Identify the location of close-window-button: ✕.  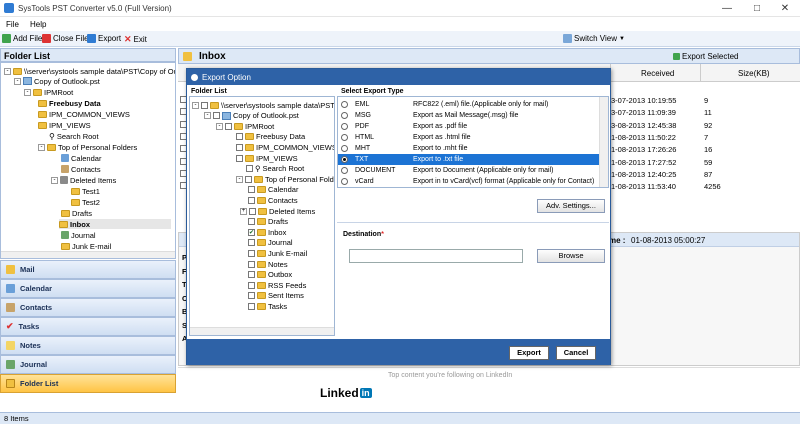
(785, 8).